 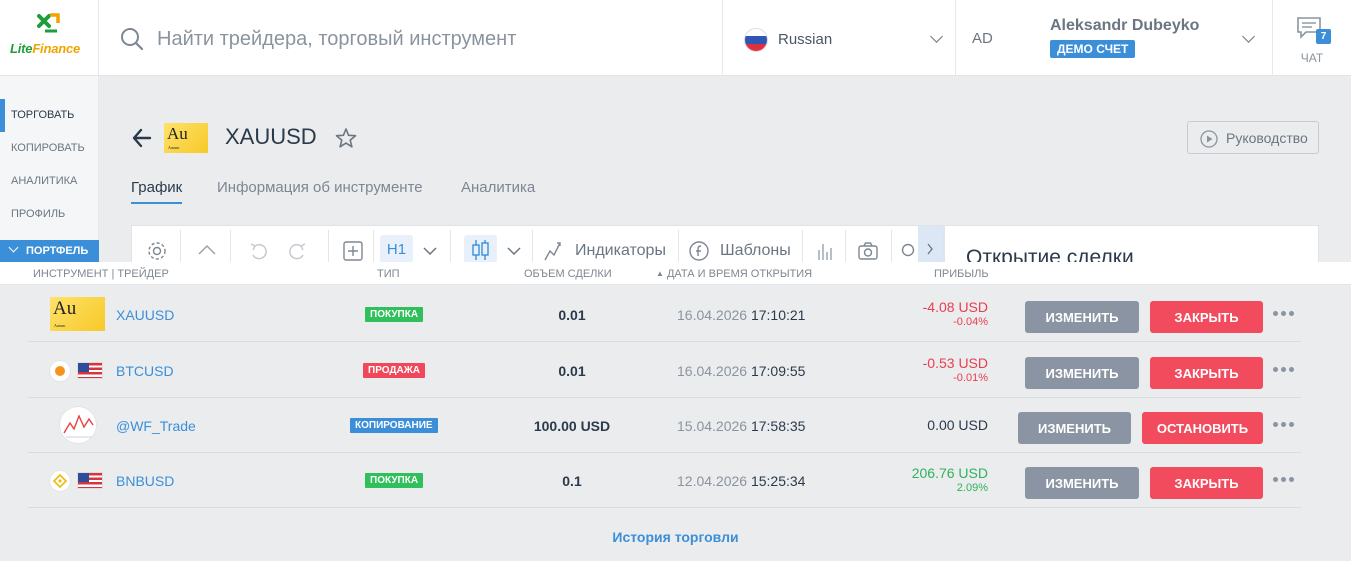 I want to click on indicators-icon, so click(x=554, y=250).